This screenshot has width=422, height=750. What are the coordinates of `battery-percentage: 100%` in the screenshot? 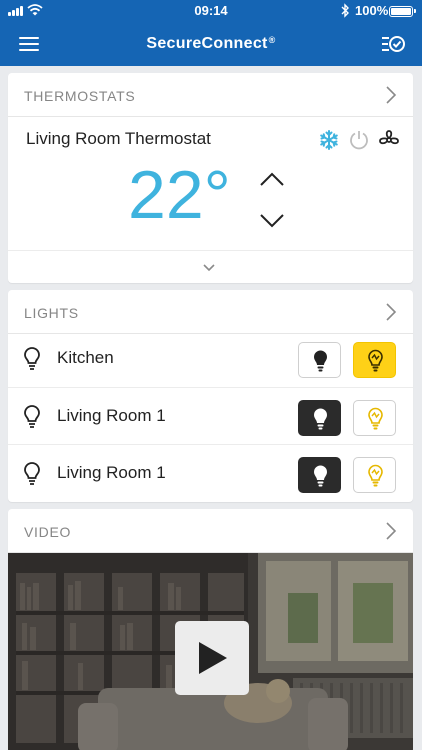 It's located at (372, 10).